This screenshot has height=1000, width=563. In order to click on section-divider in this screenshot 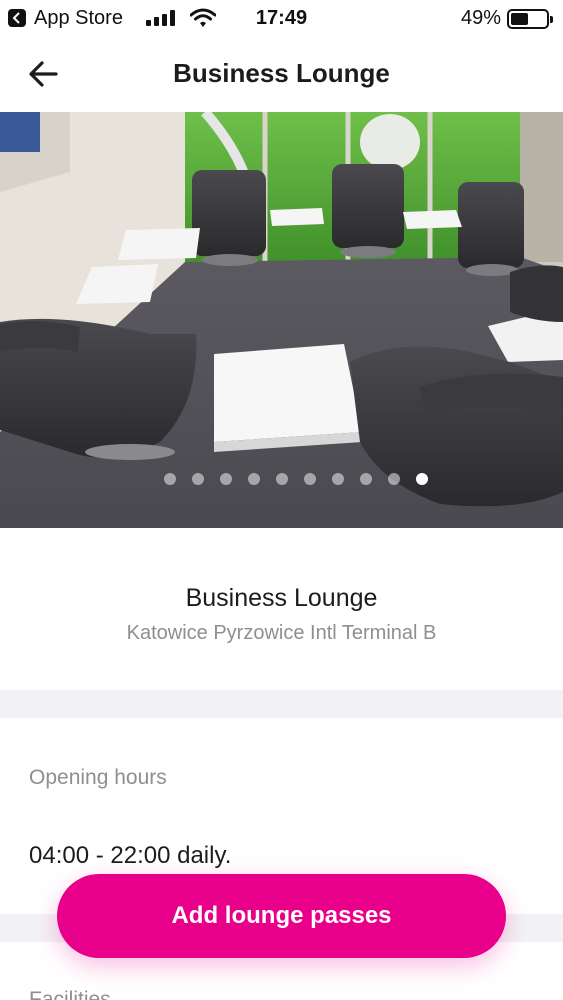, I will do `click(281, 704)`.